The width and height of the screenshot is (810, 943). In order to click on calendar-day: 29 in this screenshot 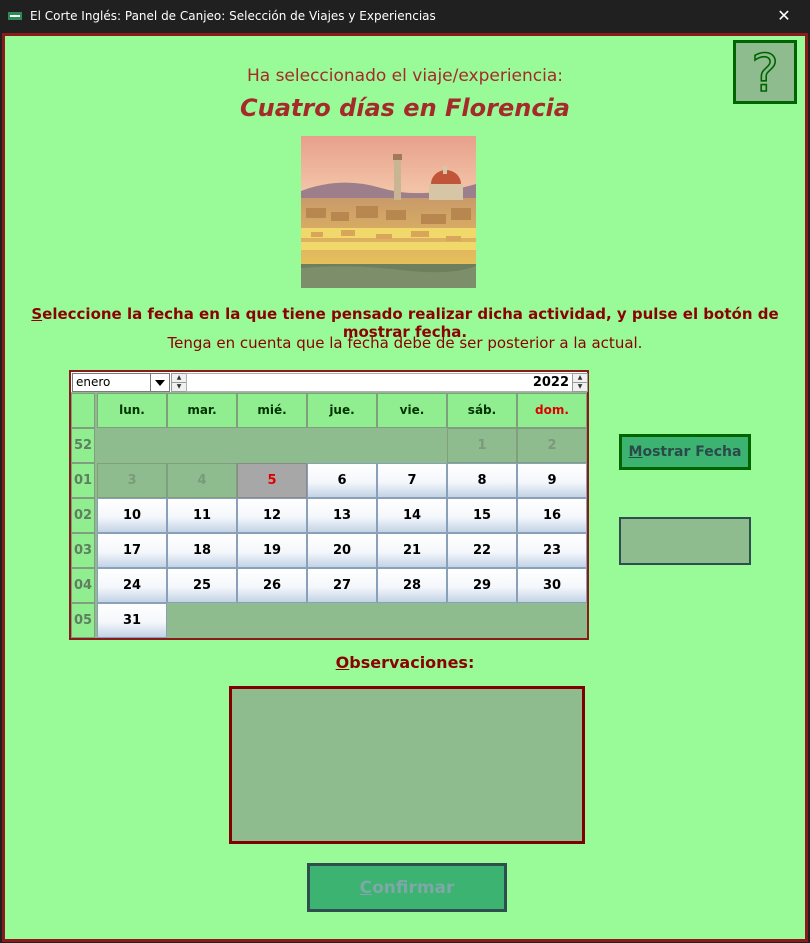, I will do `click(482, 585)`.